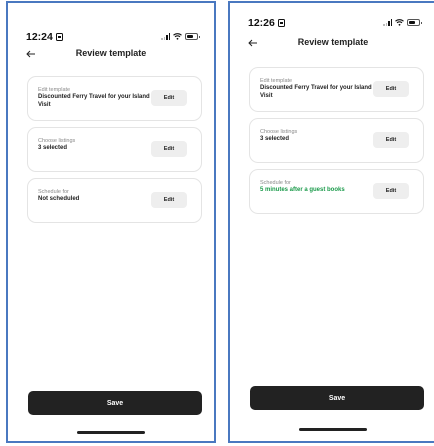  Describe the element at coordinates (39, 37) in the screenshot. I see `status-time-text: 12:24` at that location.